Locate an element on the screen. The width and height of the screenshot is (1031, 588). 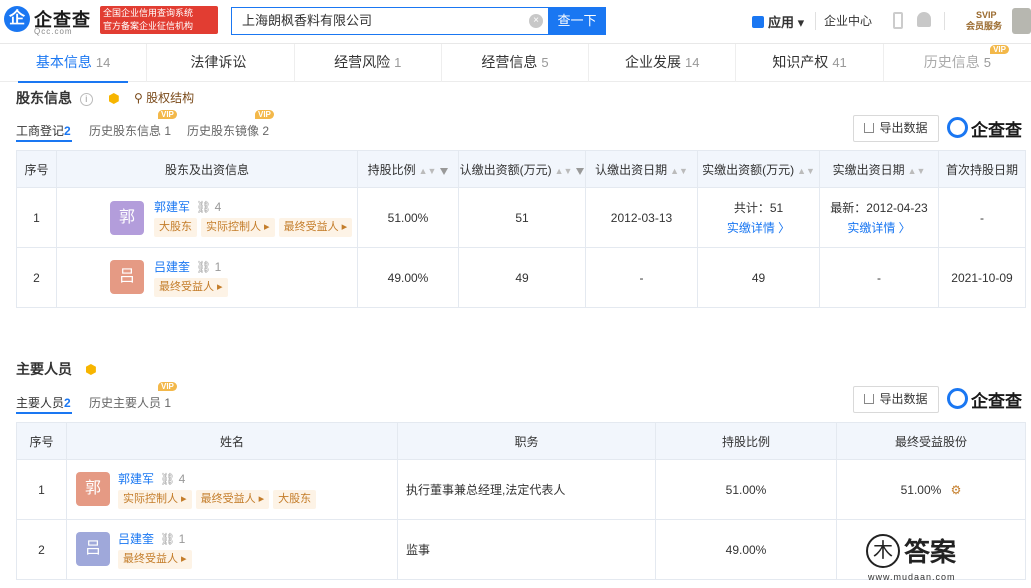
column-header: 股东及出资信息 is located at coordinates (207, 169).